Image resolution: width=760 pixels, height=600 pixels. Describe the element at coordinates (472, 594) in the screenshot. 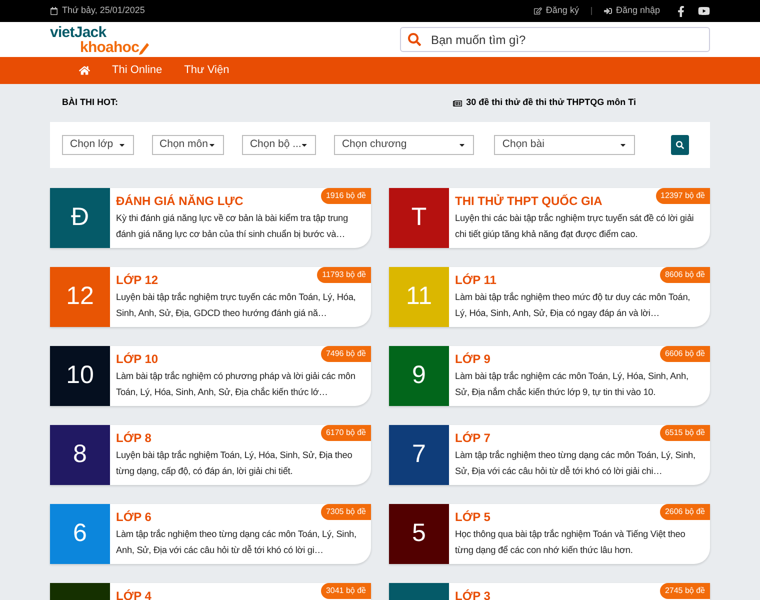

I see `card-title: LỚP 3` at that location.